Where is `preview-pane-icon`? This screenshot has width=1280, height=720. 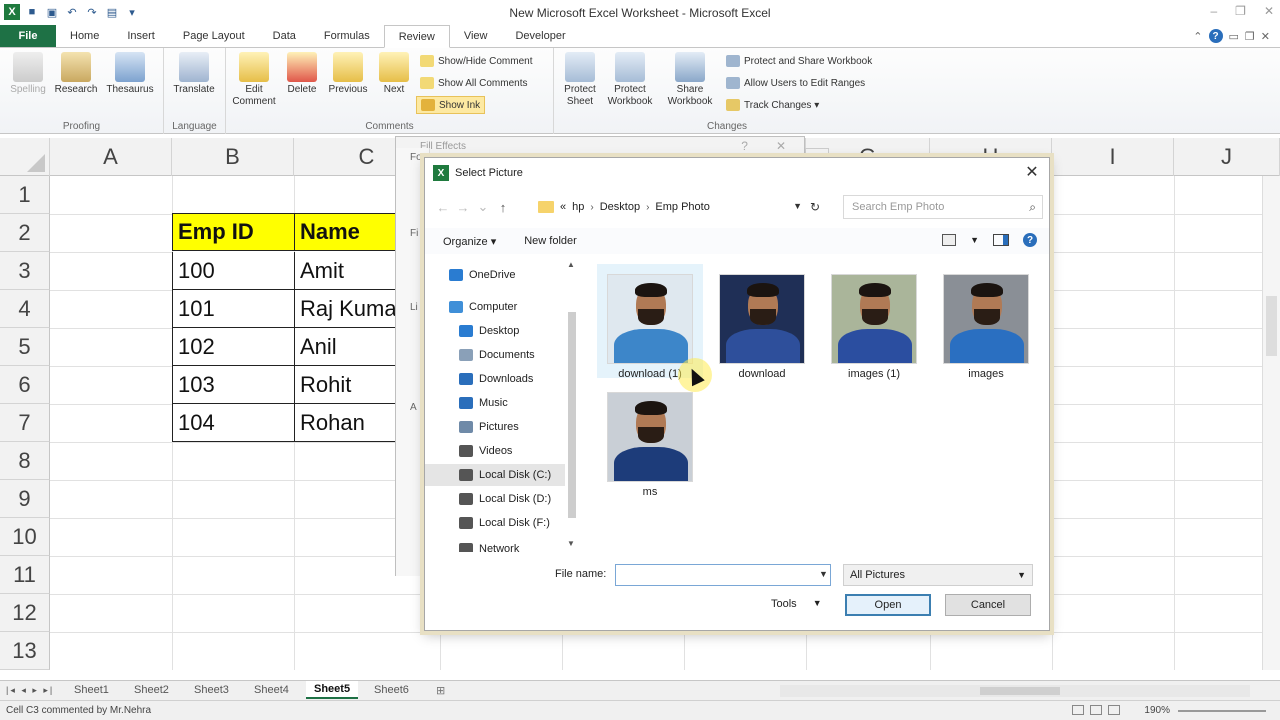 preview-pane-icon is located at coordinates (1001, 240).